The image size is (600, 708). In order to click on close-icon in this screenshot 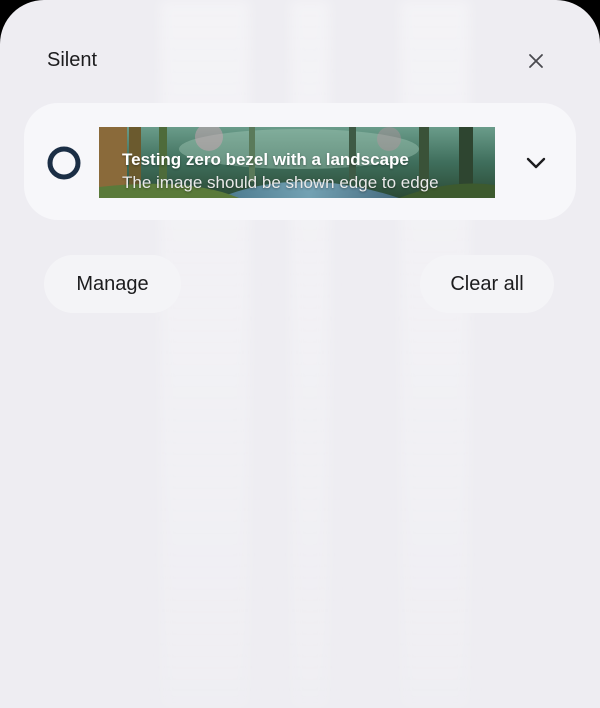, I will do `click(536, 61)`.